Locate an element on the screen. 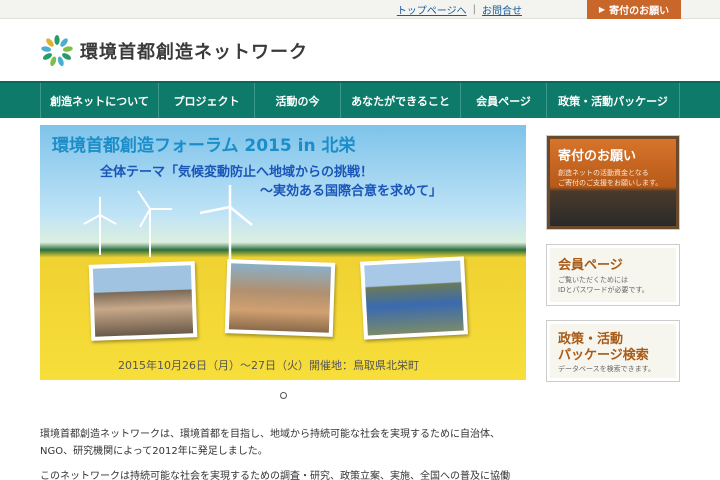 The height and width of the screenshot is (480, 720). intro-line: NGO、研究機関によって2012年に発足しました。 is located at coordinates (154, 451).